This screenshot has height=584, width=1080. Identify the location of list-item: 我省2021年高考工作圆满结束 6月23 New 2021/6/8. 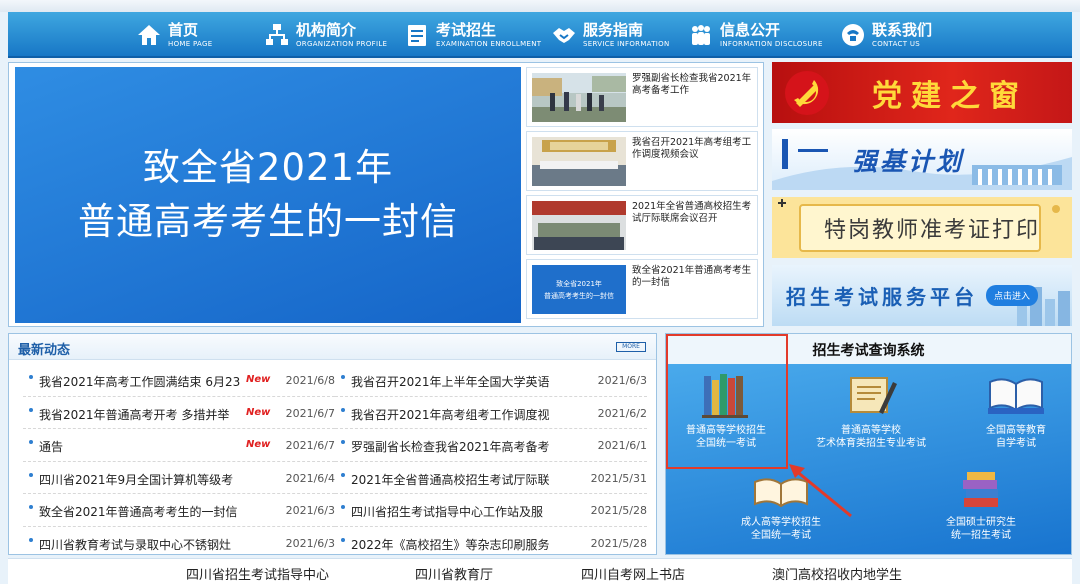
(179, 380).